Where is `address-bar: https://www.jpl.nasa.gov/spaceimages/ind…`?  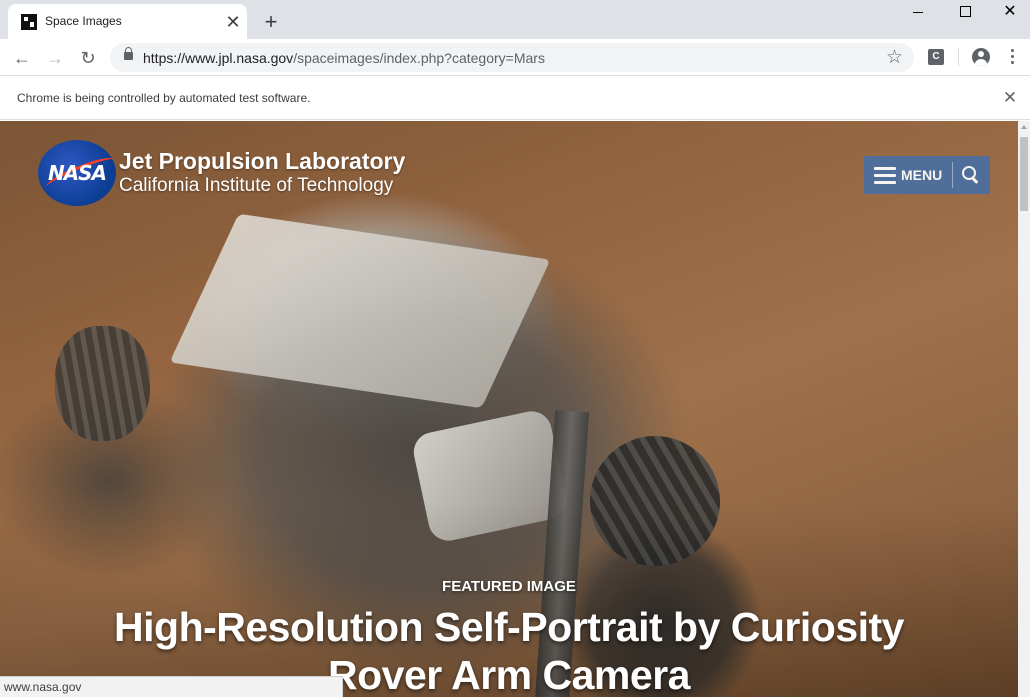
address-bar: https://www.jpl.nasa.gov/spaceimages/ind… is located at coordinates (512, 57).